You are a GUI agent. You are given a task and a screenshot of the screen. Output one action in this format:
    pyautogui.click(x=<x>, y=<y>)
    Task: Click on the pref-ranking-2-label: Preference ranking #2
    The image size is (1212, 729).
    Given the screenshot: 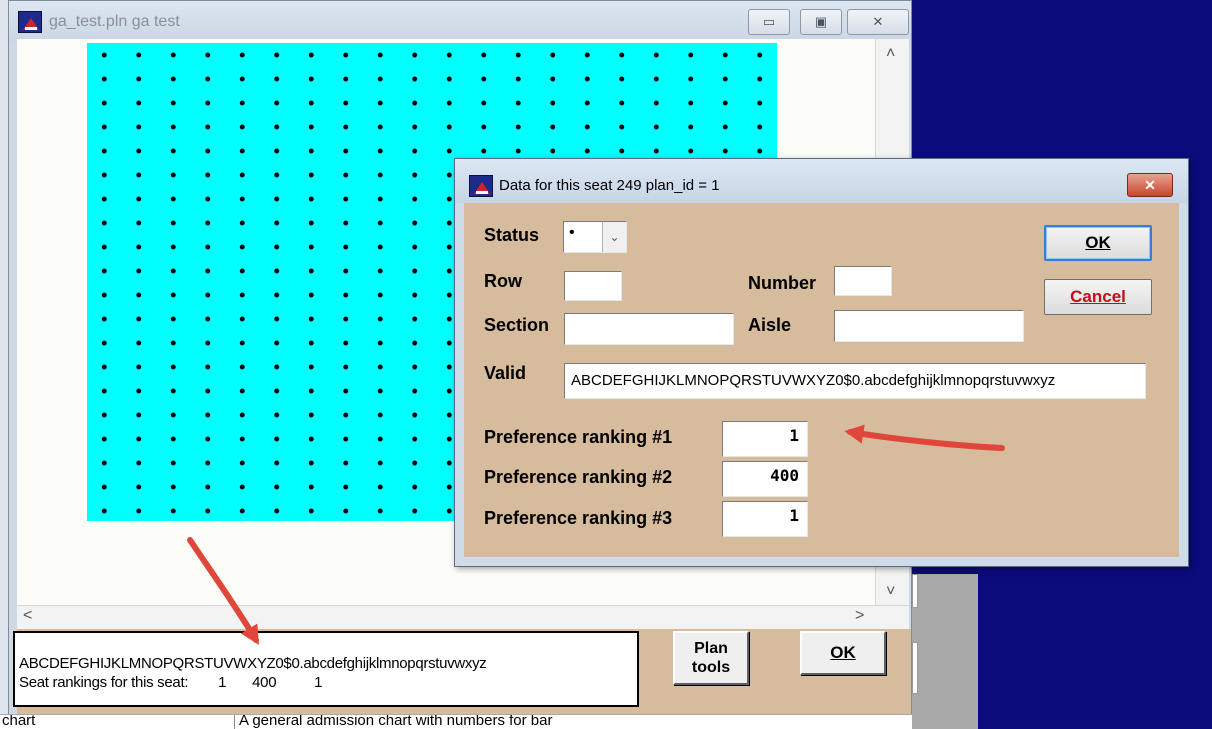 What is the action you would take?
    pyautogui.click(x=578, y=477)
    